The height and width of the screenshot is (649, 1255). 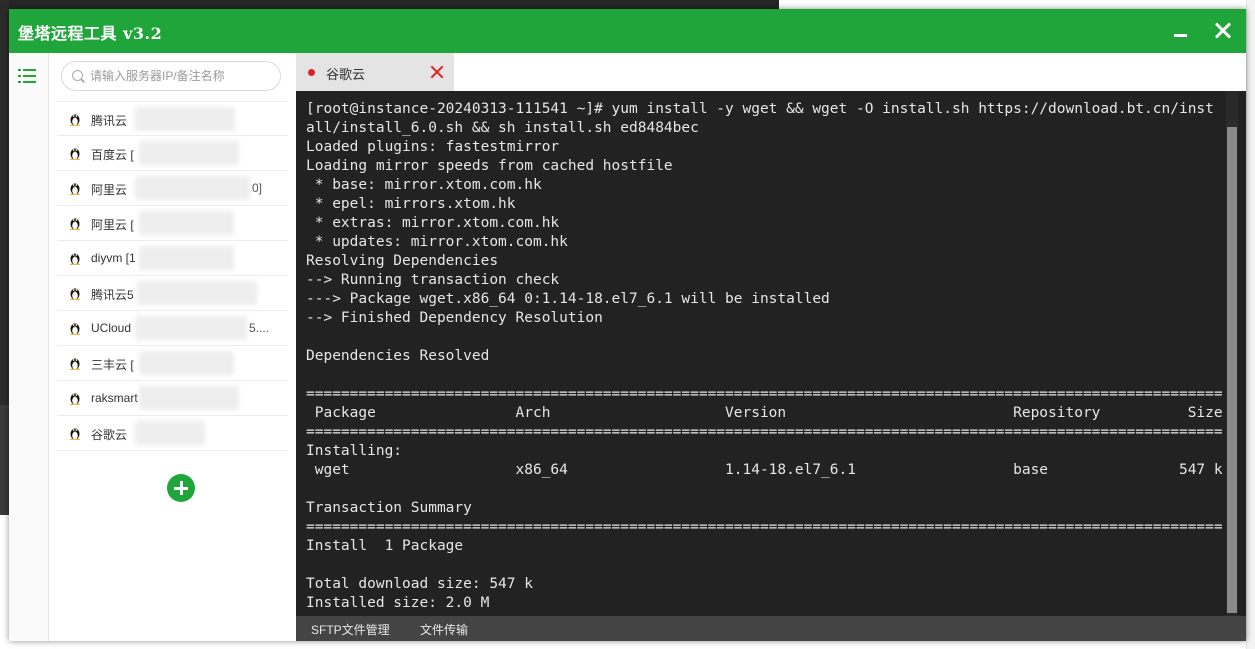 I want to click on server-item: 阿里云 0], so click(x=172, y=188).